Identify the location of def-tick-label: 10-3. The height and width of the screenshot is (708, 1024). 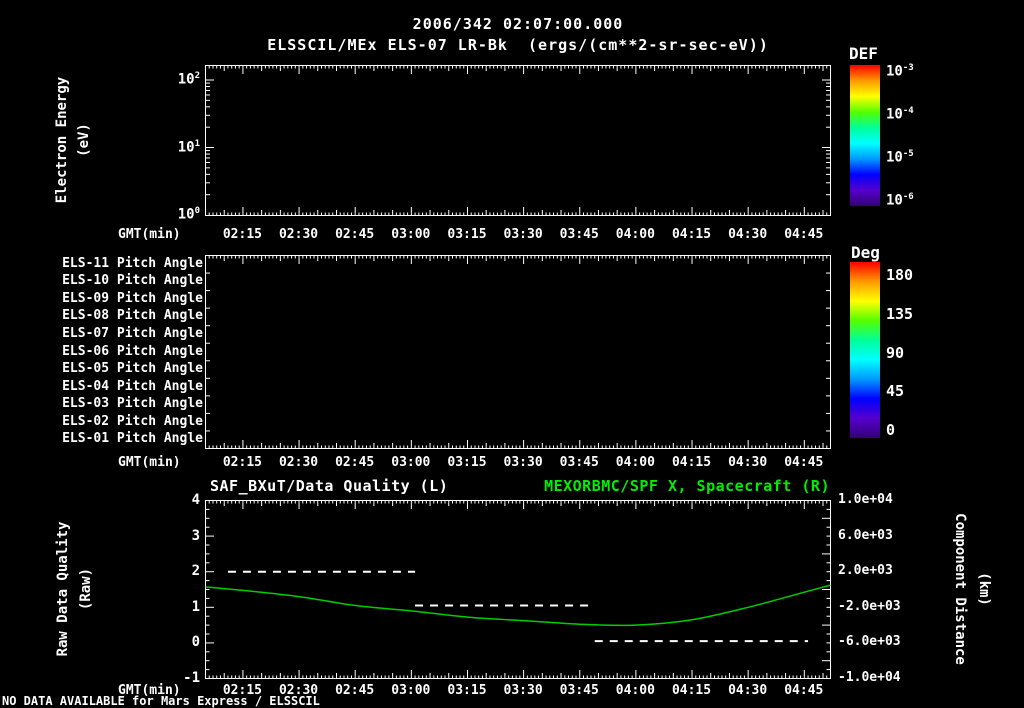
(900, 71).